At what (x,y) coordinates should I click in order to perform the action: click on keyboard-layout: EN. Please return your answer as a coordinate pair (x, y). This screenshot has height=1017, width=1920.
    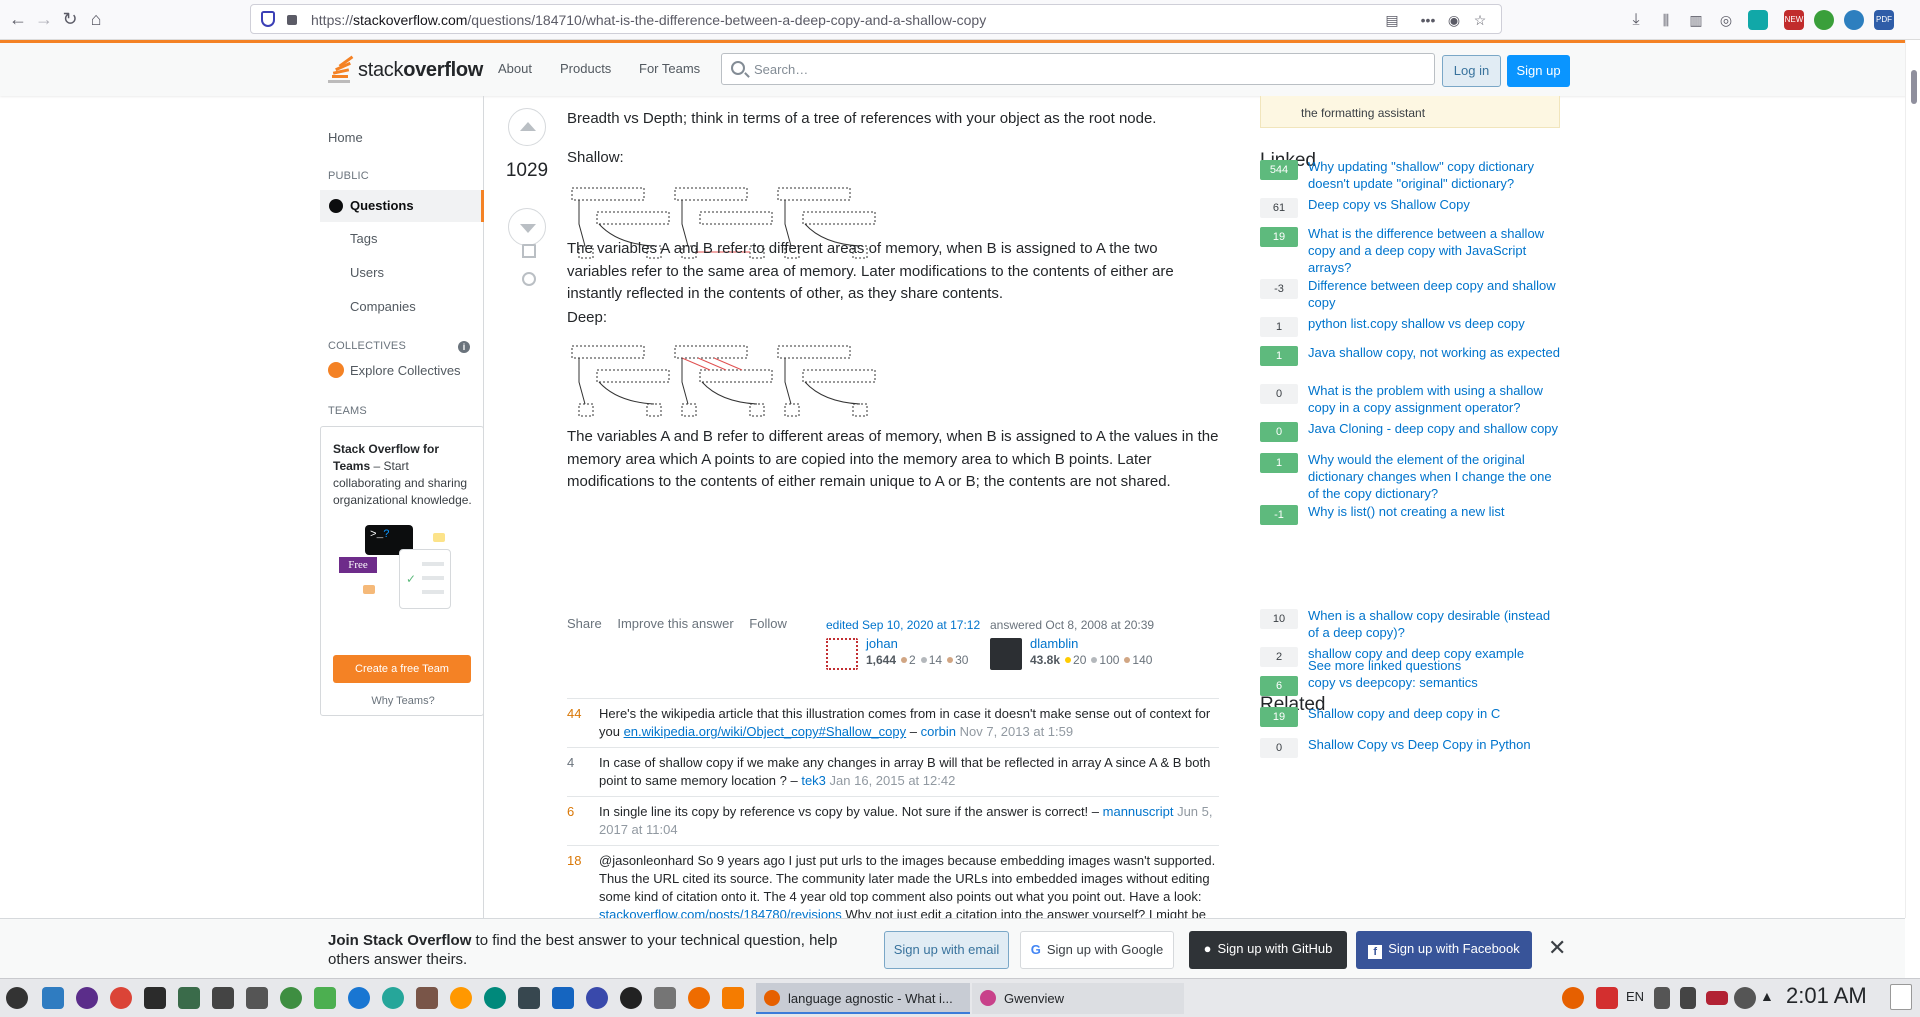
    Looking at the image, I should click on (1635, 996).